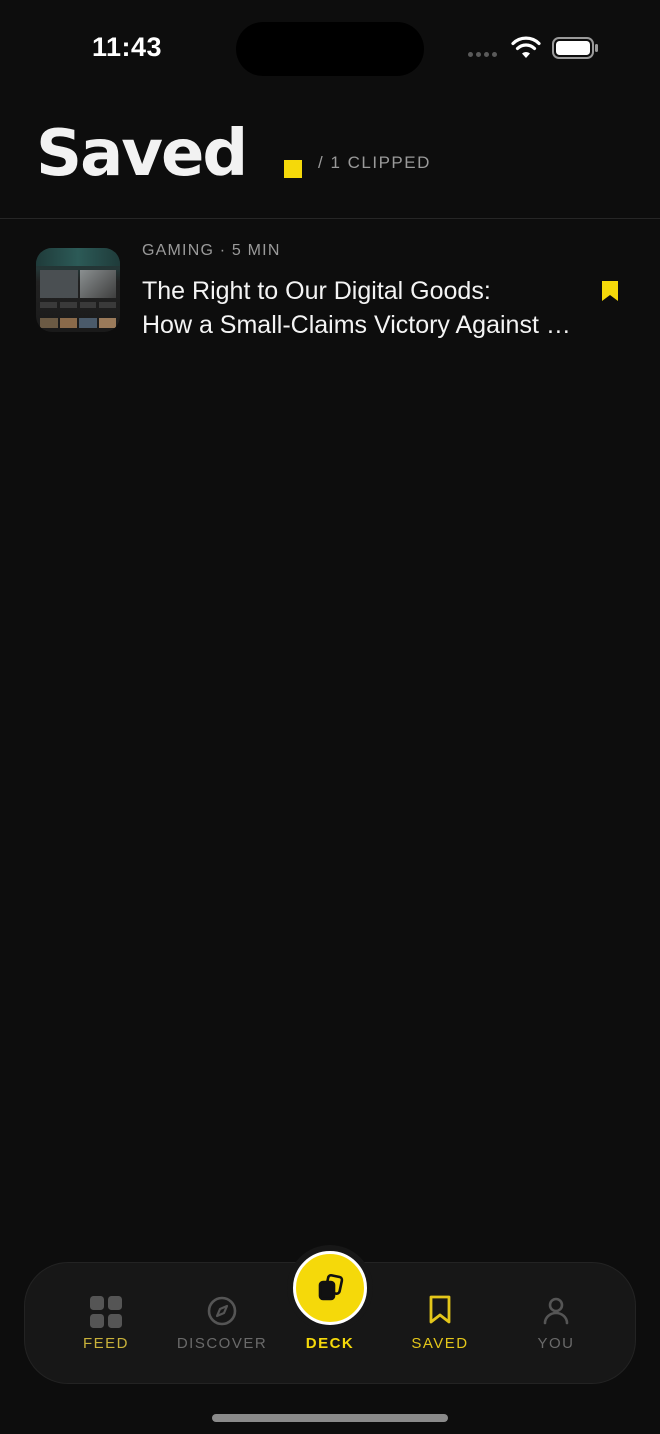 The width and height of the screenshot is (660, 1434). I want to click on tab-feed: FEED, so click(106, 1323).